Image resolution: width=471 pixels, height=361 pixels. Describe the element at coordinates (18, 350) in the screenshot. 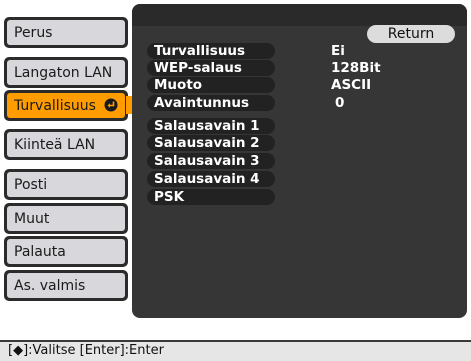

I see `select-key-hint: [◆]` at that location.